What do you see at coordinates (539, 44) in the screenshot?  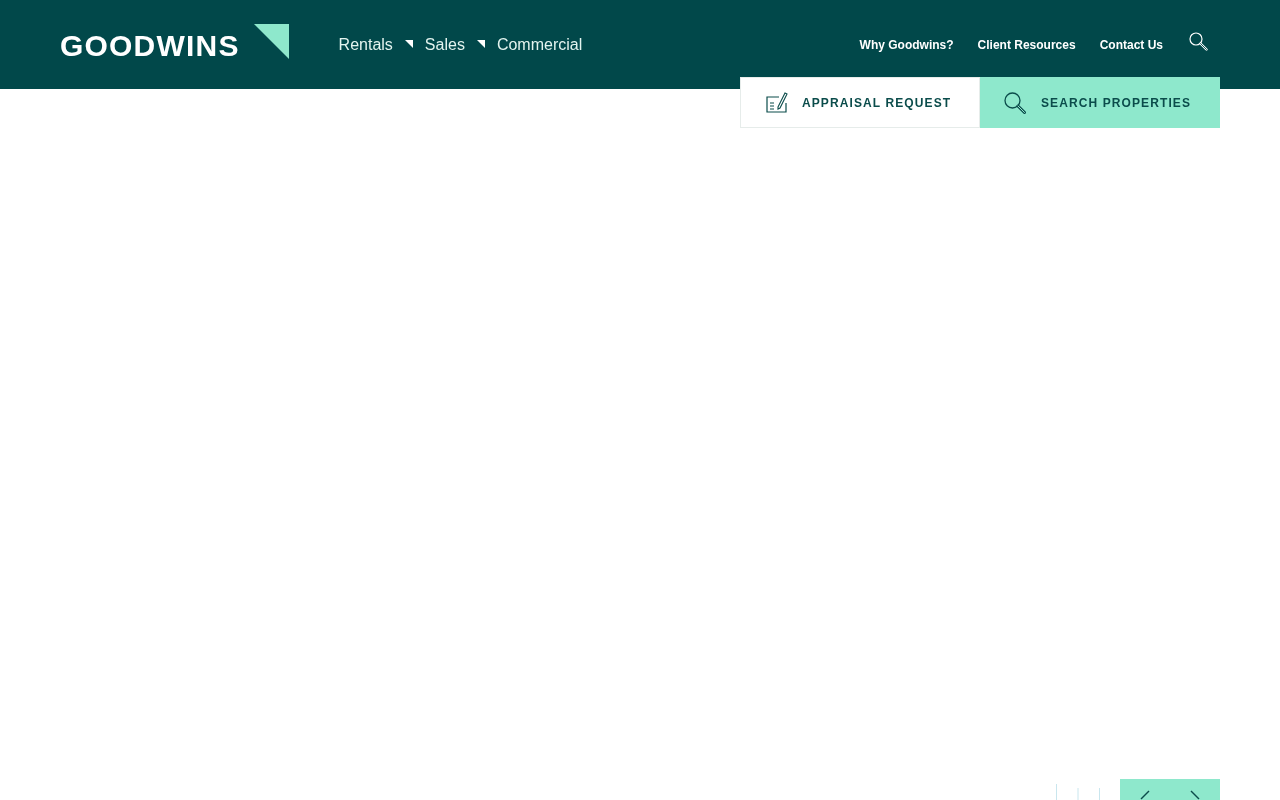 I see `nav-link: Commercial` at bounding box center [539, 44].